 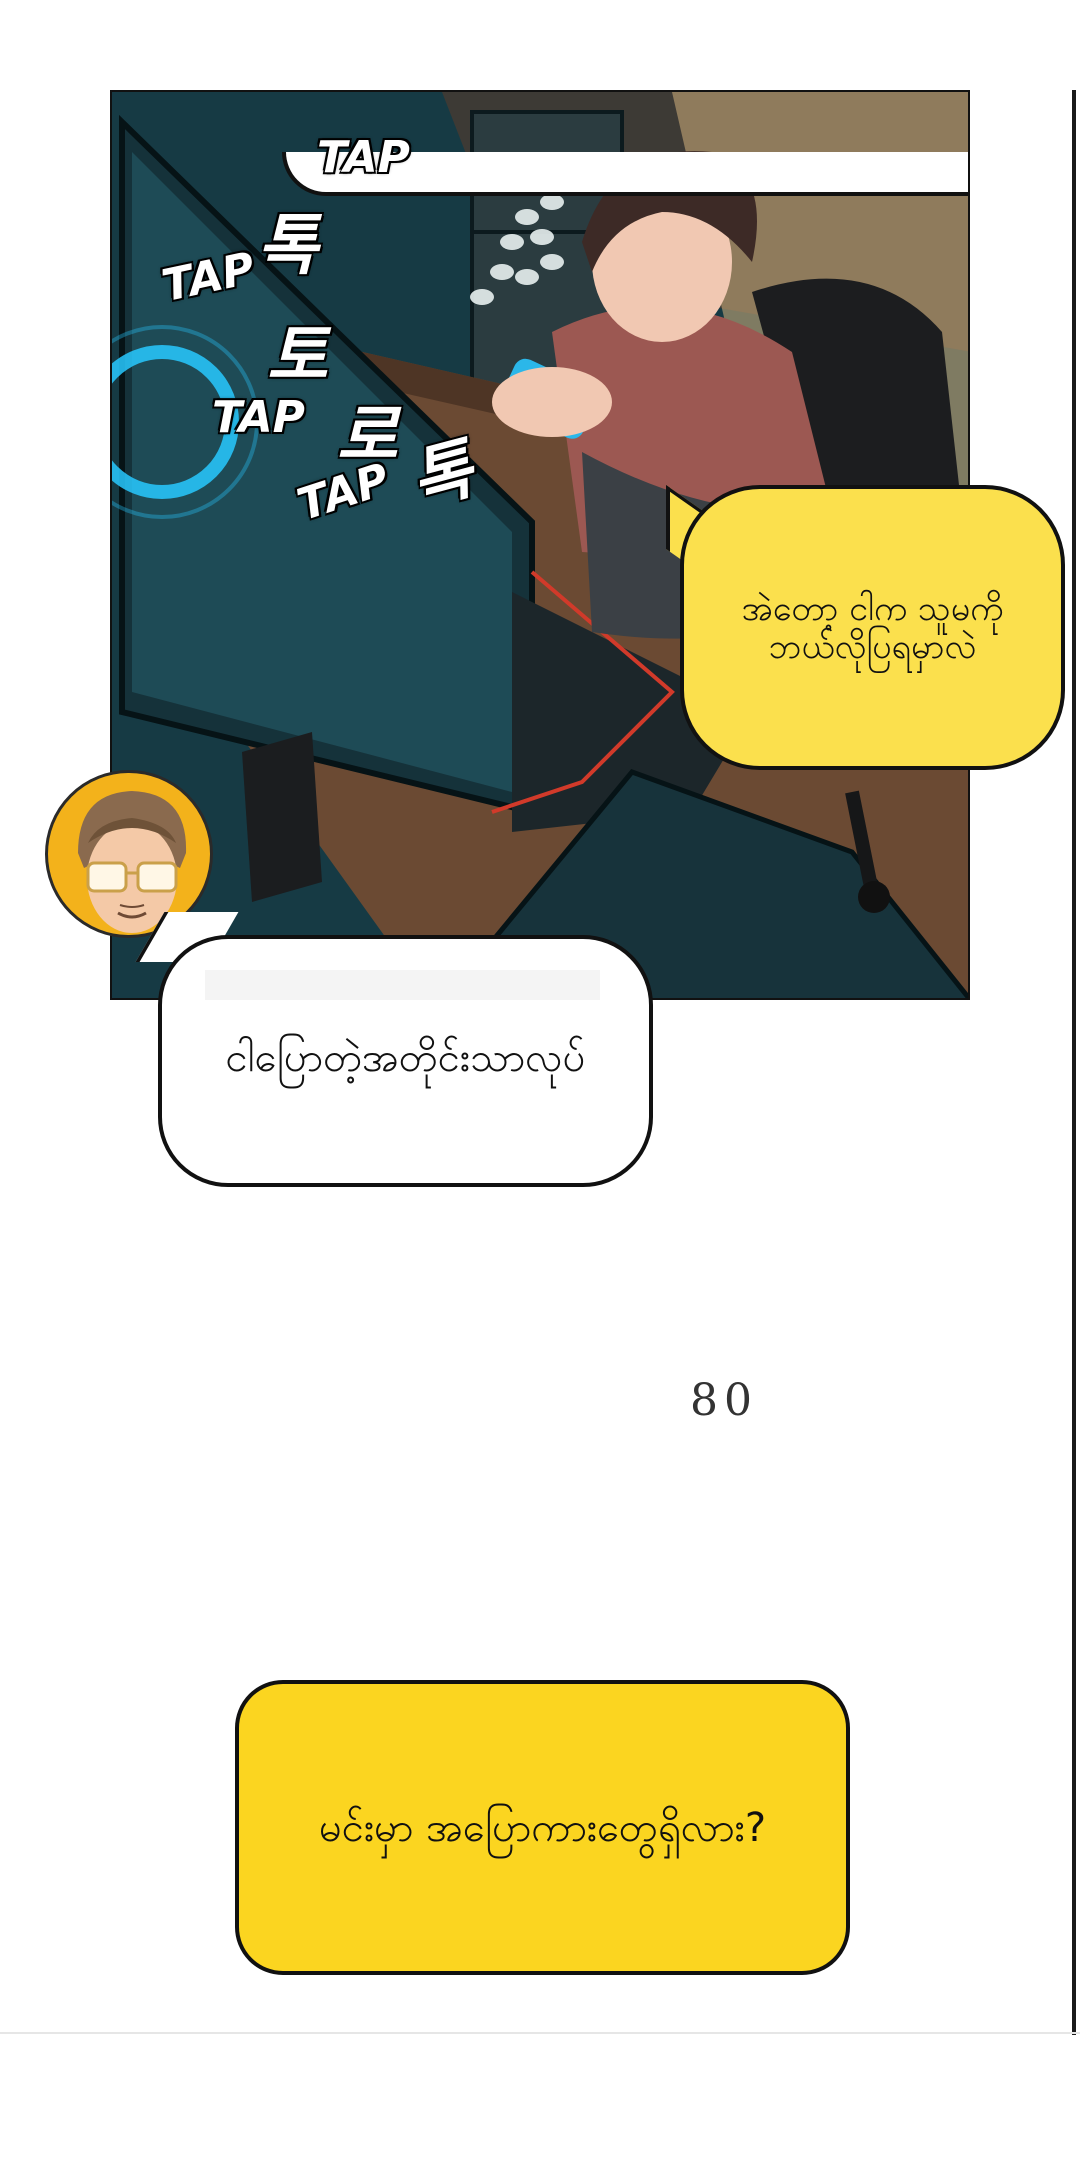 What do you see at coordinates (297, 355) in the screenshot?
I see `sfx-korean-2: 토` at bounding box center [297, 355].